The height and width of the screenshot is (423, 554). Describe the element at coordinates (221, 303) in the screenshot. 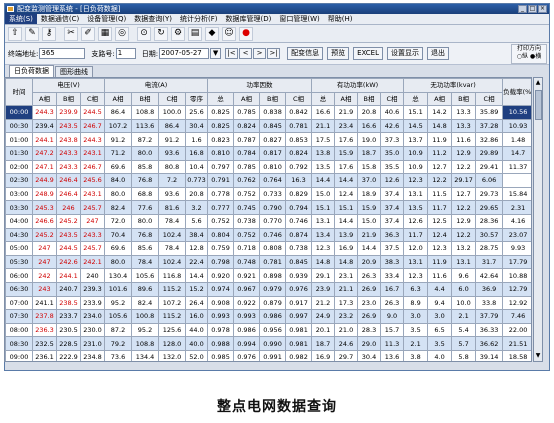

I see `table-cell: 0.908` at that location.